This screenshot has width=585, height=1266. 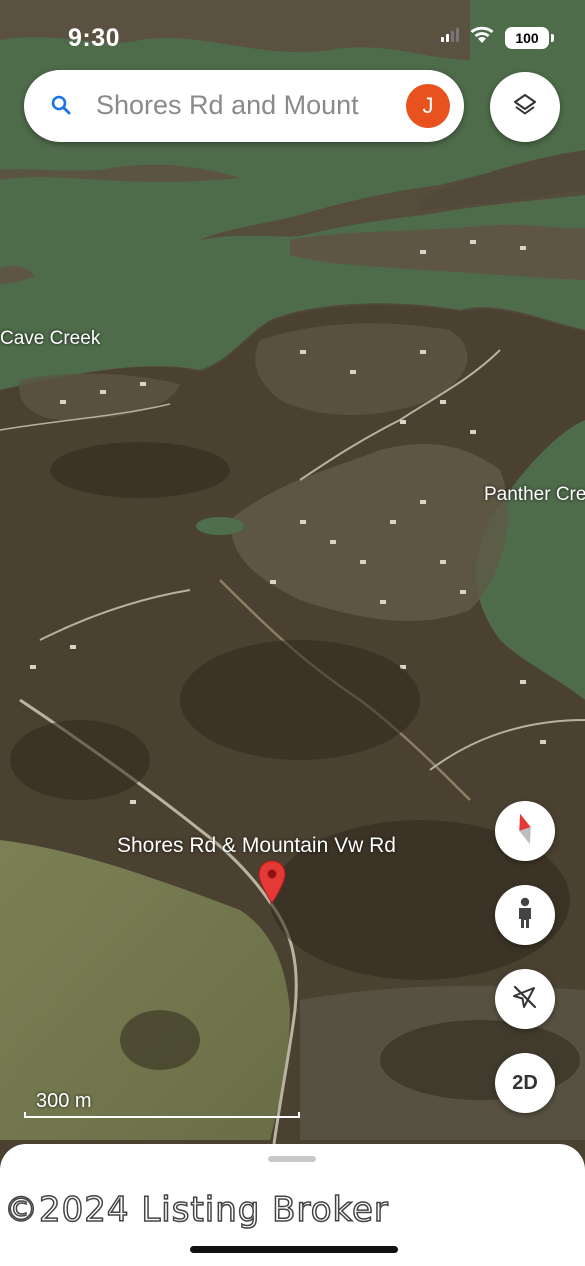 What do you see at coordinates (525, 1083) in the screenshot?
I see `view-mode-2d-button: 2D` at bounding box center [525, 1083].